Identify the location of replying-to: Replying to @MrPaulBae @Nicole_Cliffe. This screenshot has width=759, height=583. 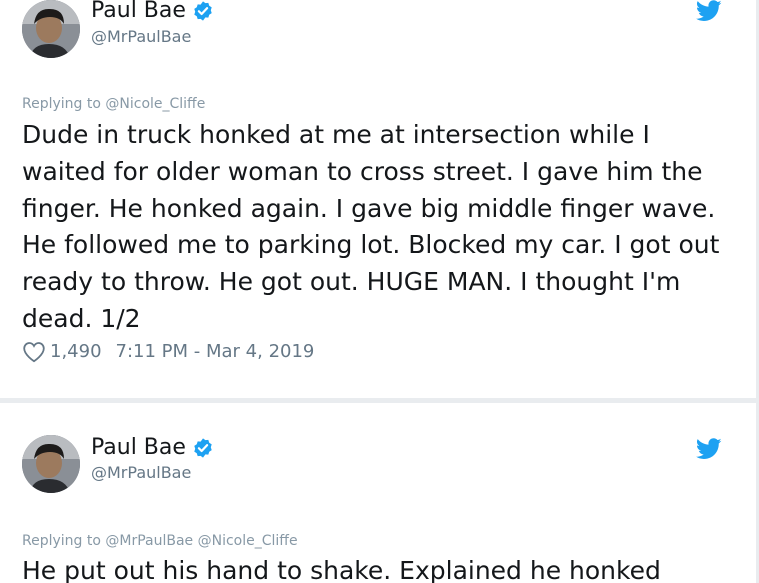
(160, 541).